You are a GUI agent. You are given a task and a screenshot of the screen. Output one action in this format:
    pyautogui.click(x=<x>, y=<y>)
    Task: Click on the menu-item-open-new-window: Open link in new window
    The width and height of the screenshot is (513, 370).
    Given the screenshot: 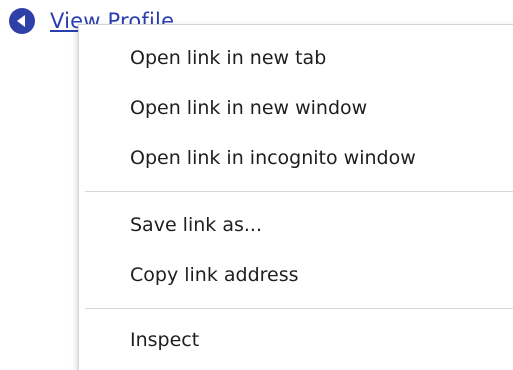 What is the action you would take?
    pyautogui.click(x=296, y=108)
    